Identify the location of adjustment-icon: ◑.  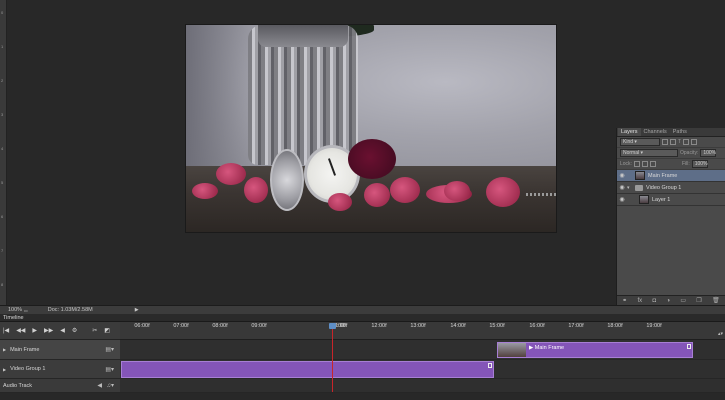
(668, 301).